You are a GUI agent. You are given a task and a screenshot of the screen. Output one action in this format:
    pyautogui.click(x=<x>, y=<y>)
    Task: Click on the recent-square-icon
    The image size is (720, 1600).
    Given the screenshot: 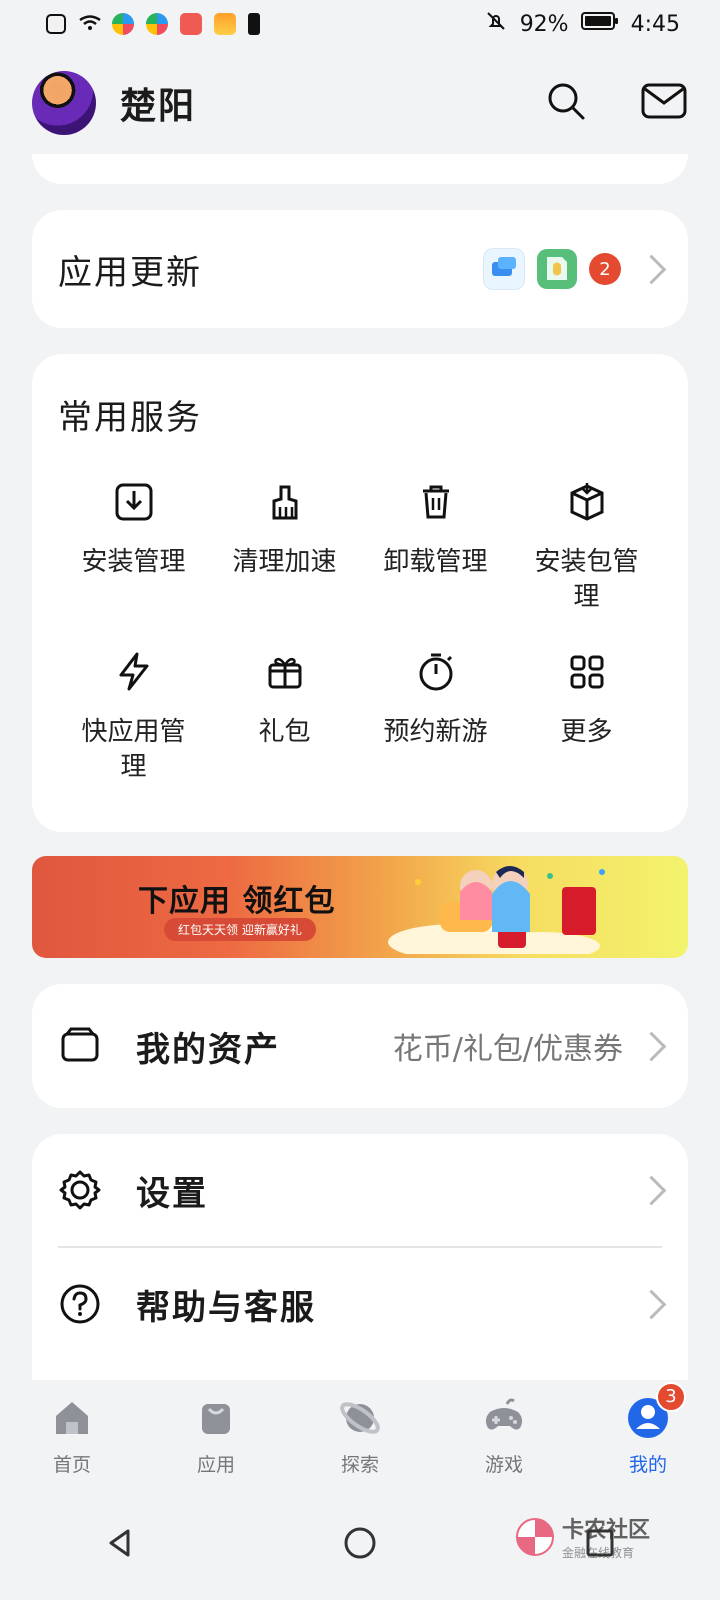 What is the action you would take?
    pyautogui.click(x=600, y=1545)
    